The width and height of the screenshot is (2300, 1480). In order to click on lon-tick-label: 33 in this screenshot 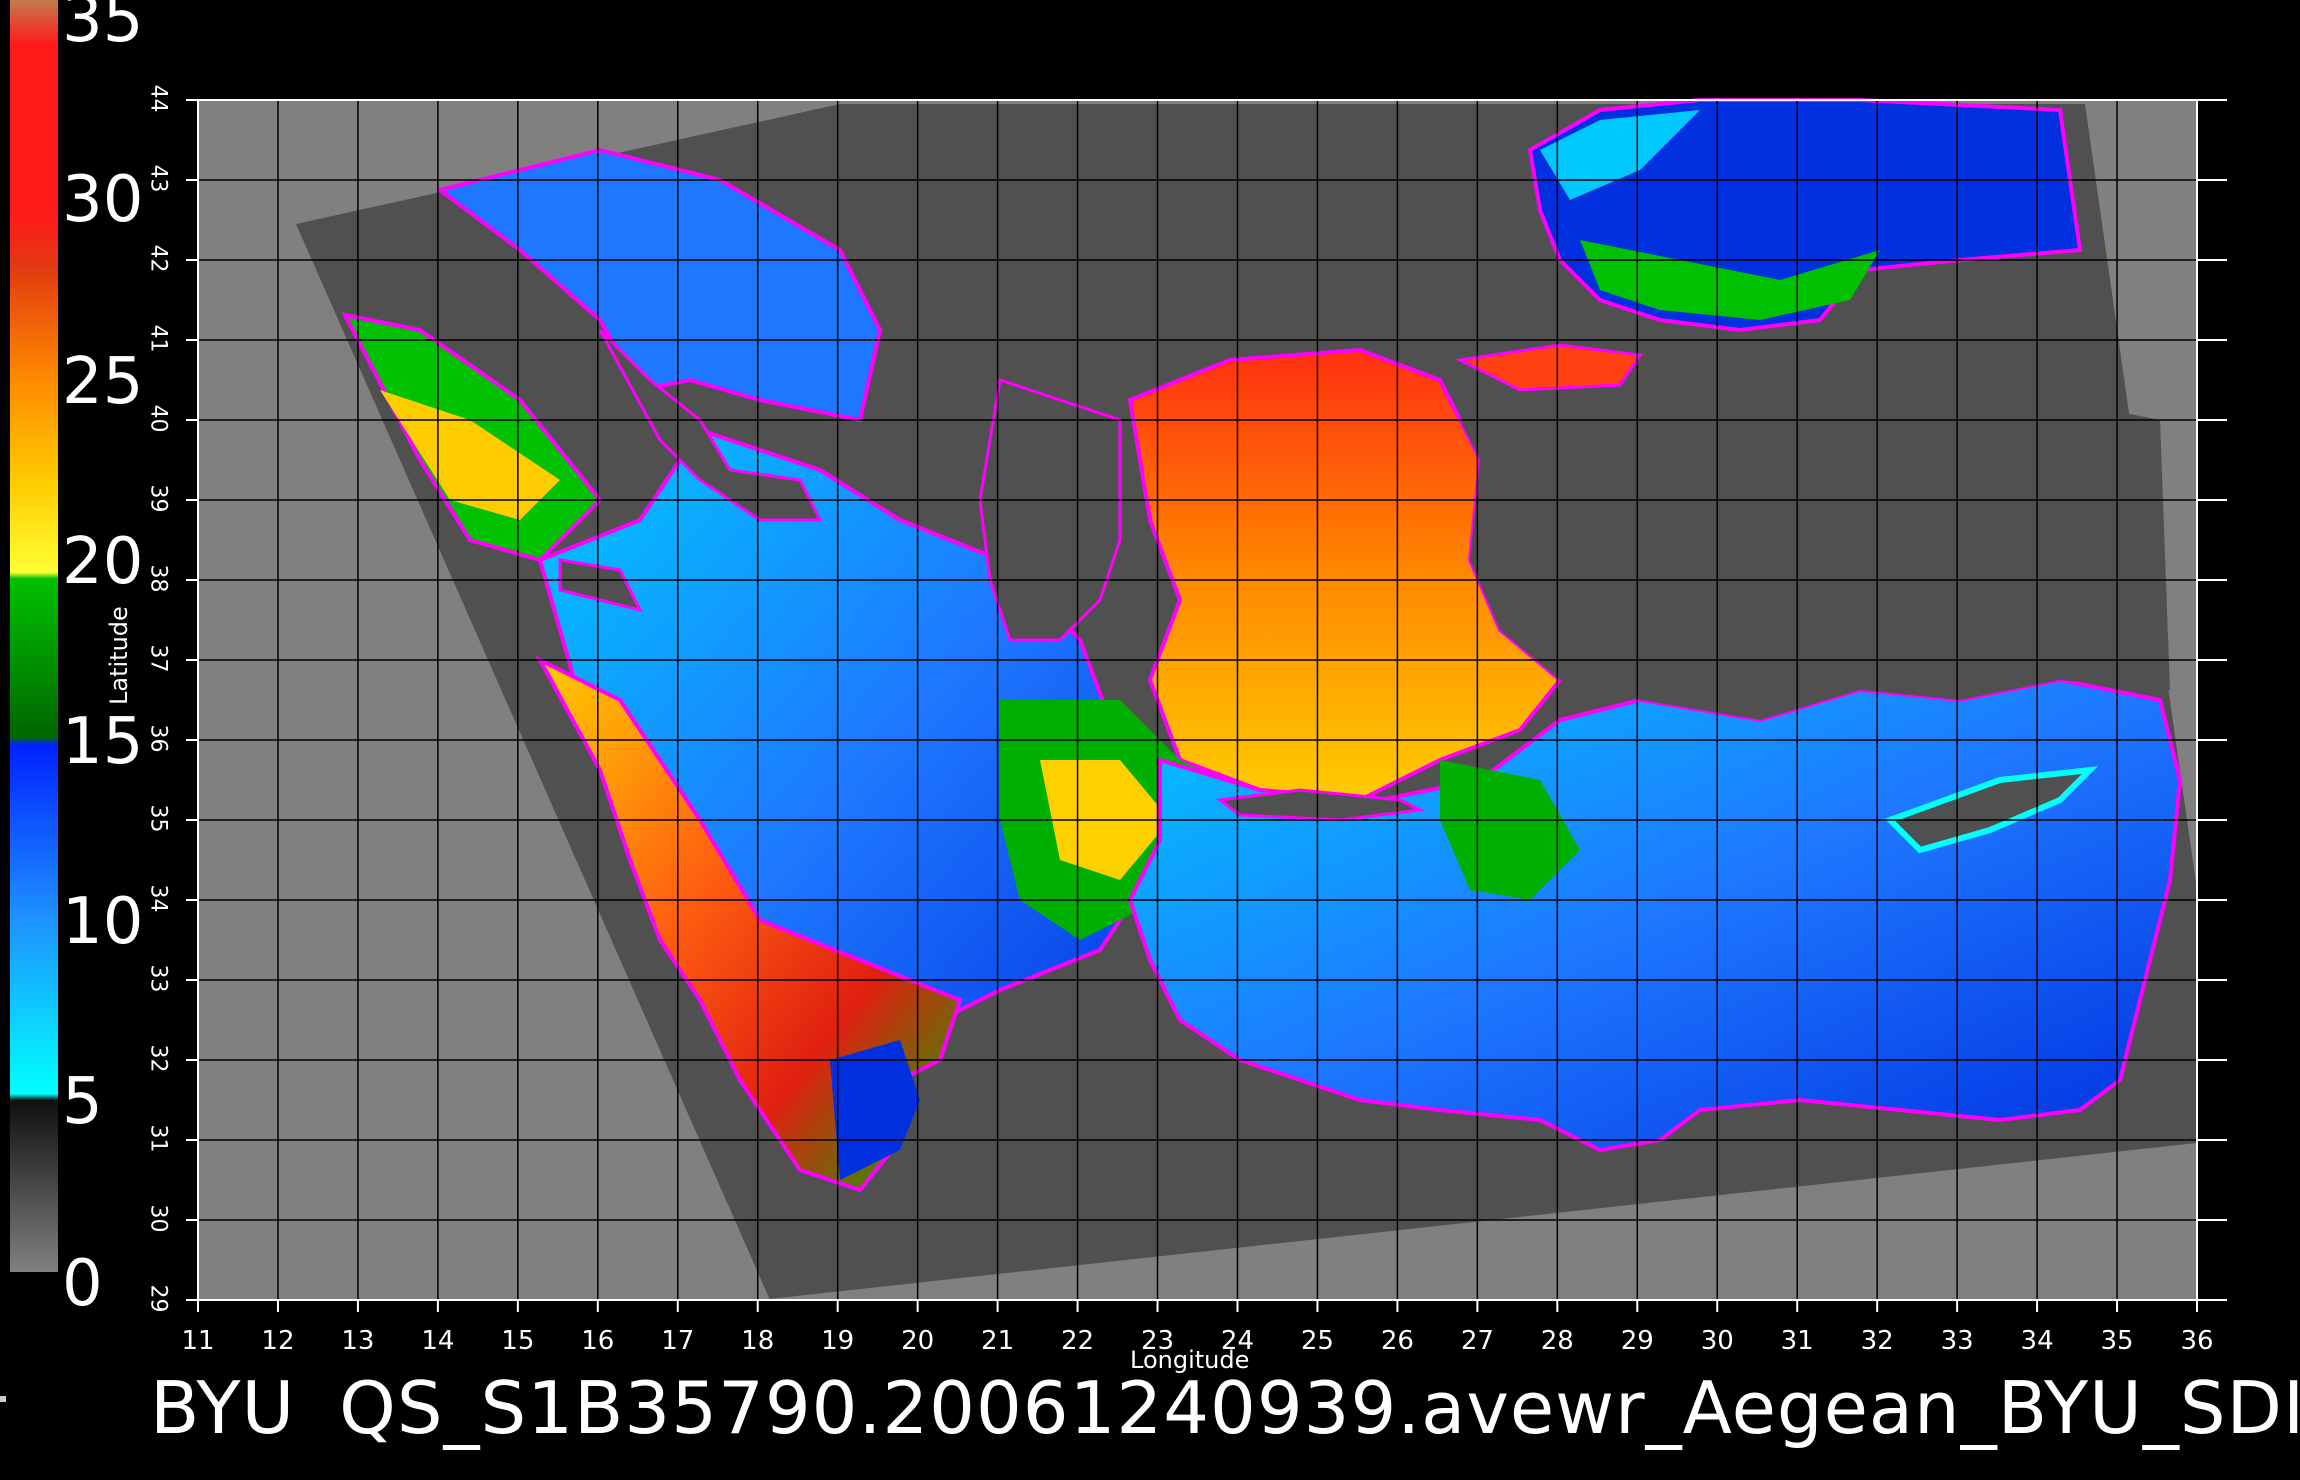, I will do `click(1957, 1341)`.